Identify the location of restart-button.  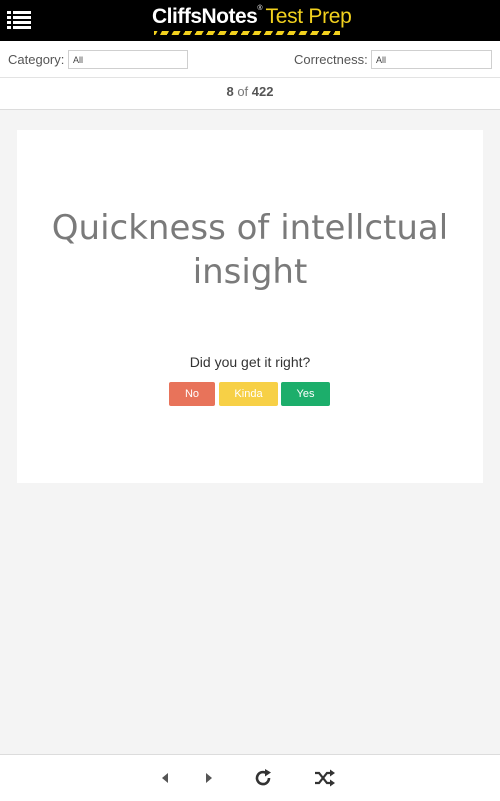
(263, 778).